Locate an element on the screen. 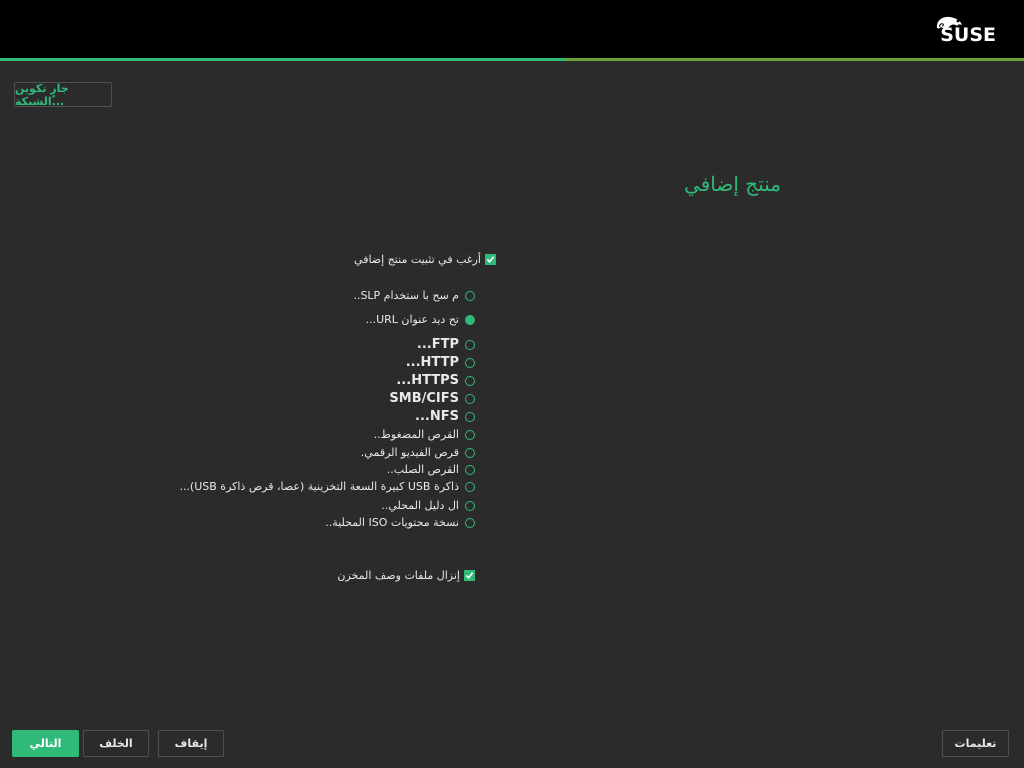  back-button: الخلف is located at coordinates (116, 743).